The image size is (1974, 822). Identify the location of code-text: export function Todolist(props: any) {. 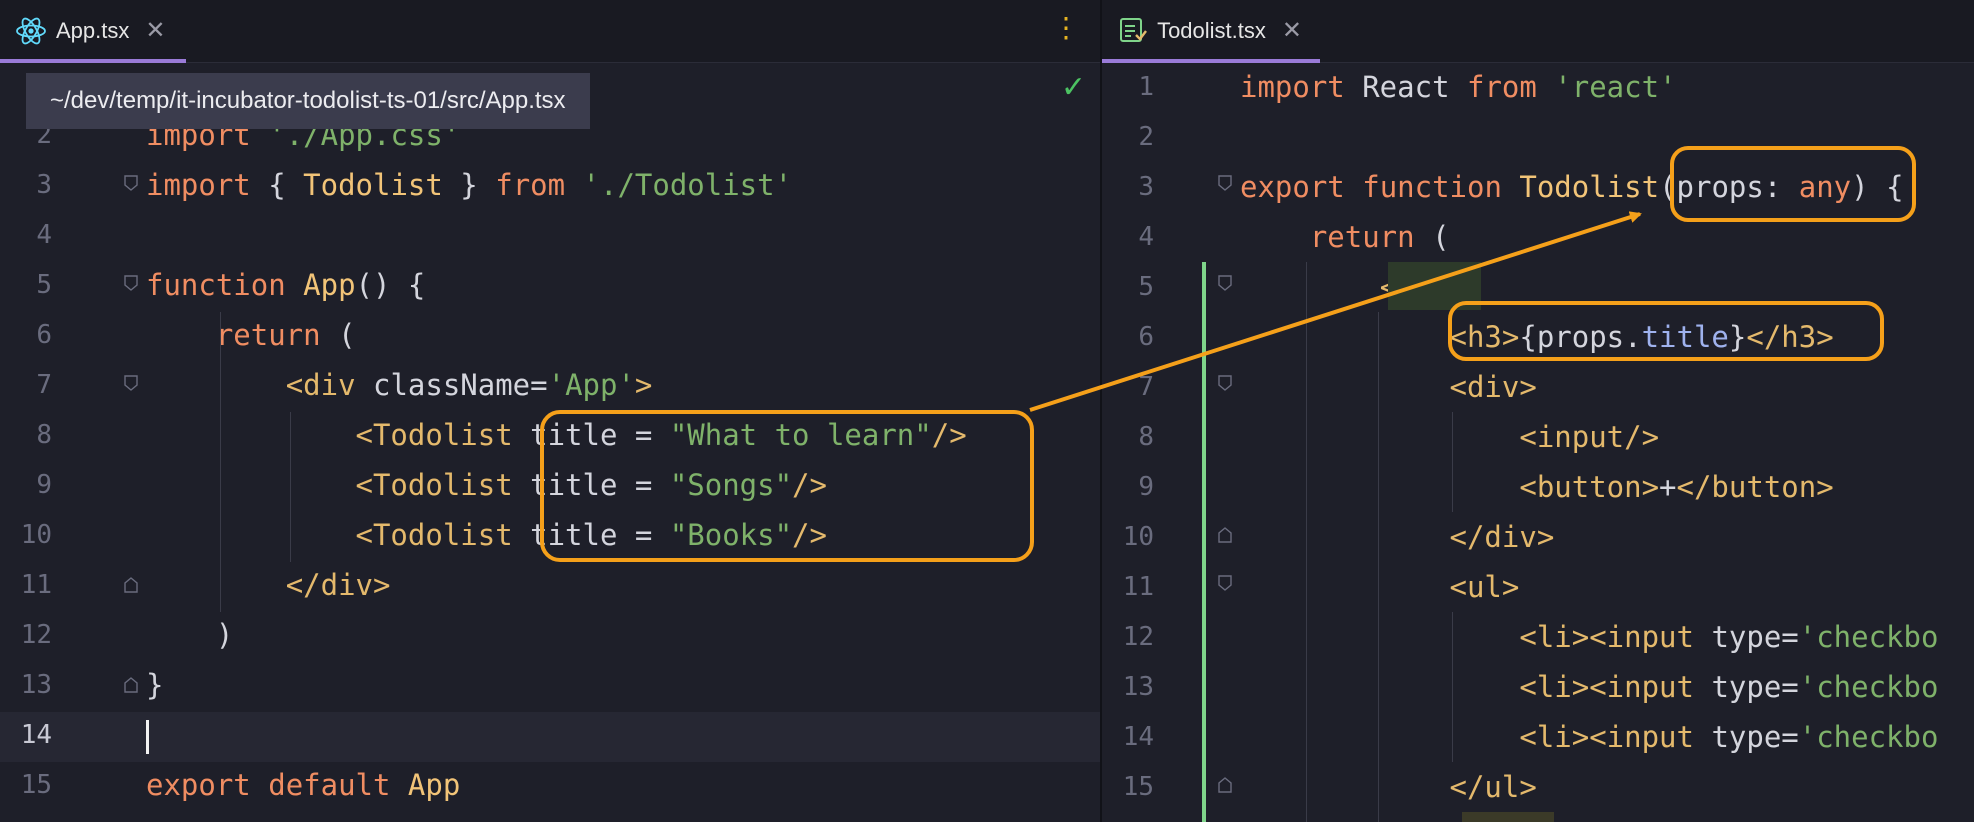
(1572, 187).